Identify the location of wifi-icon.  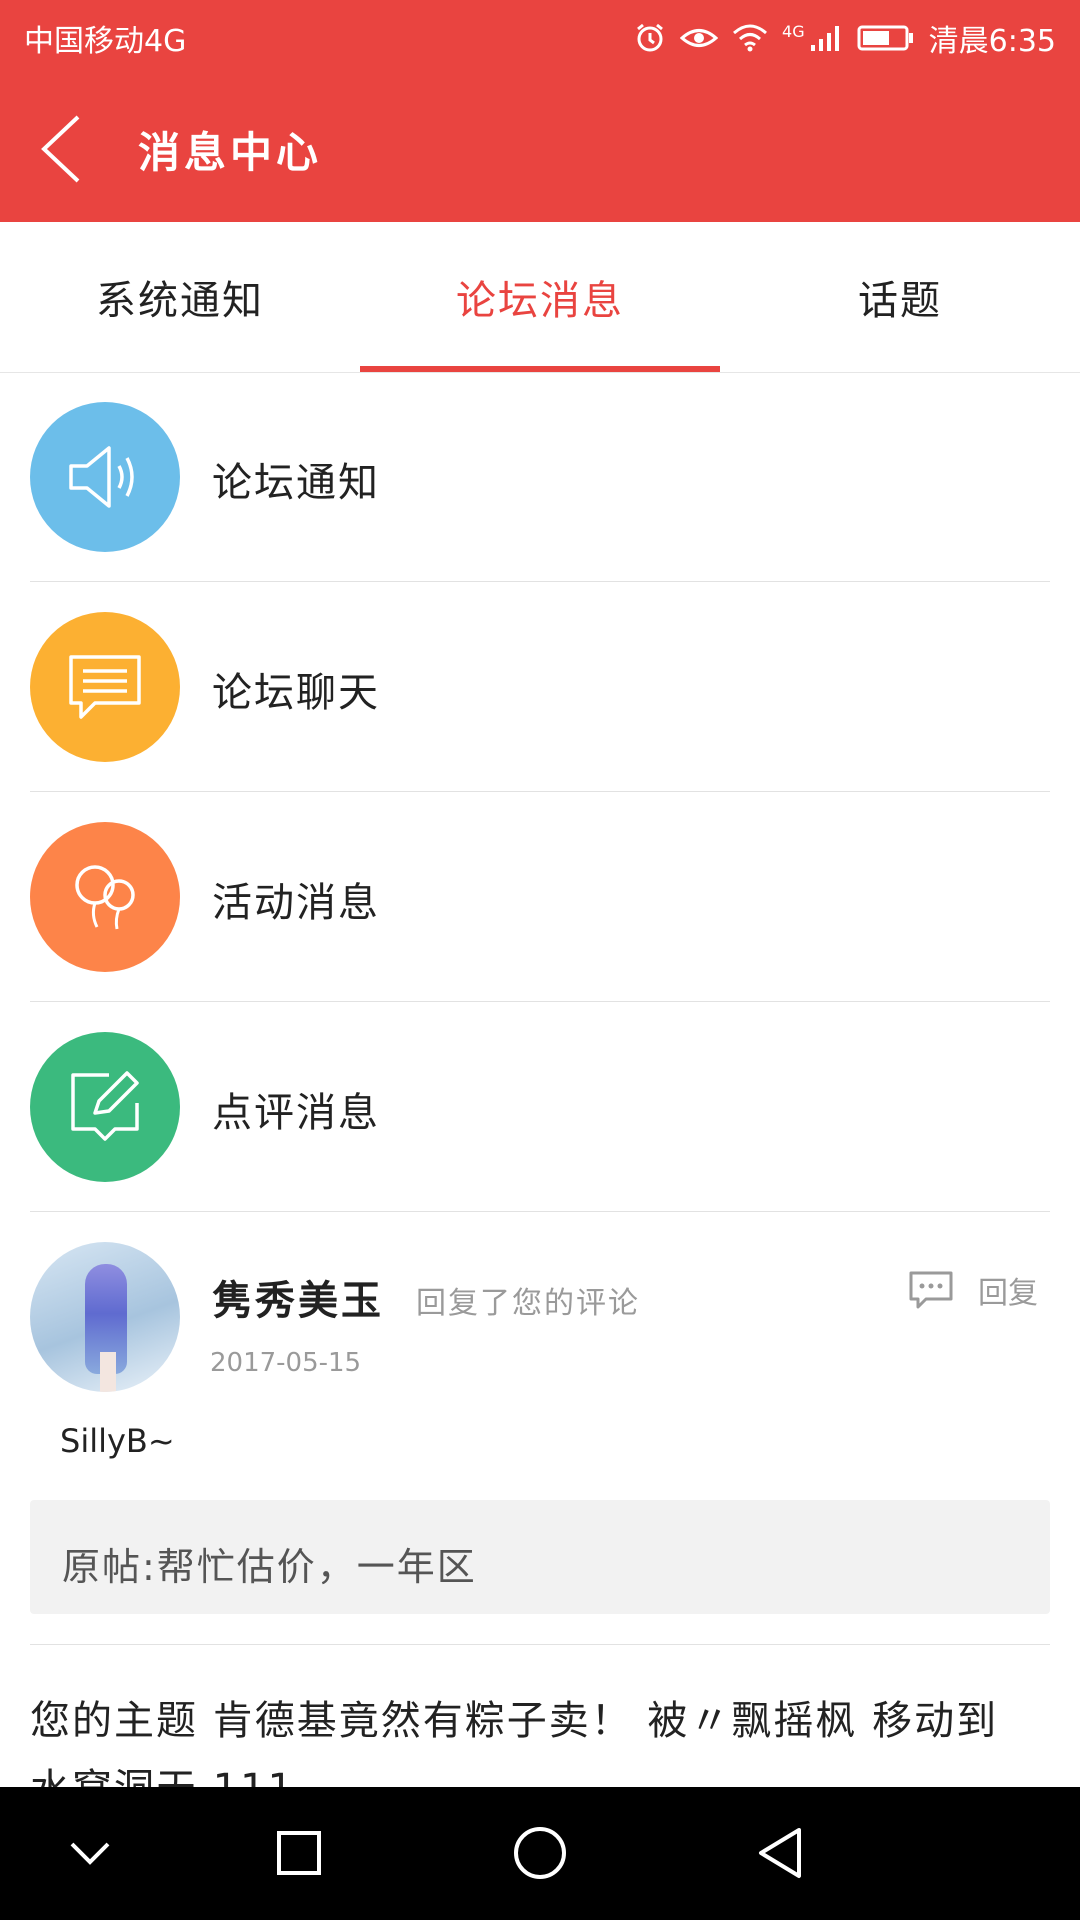
(750, 38).